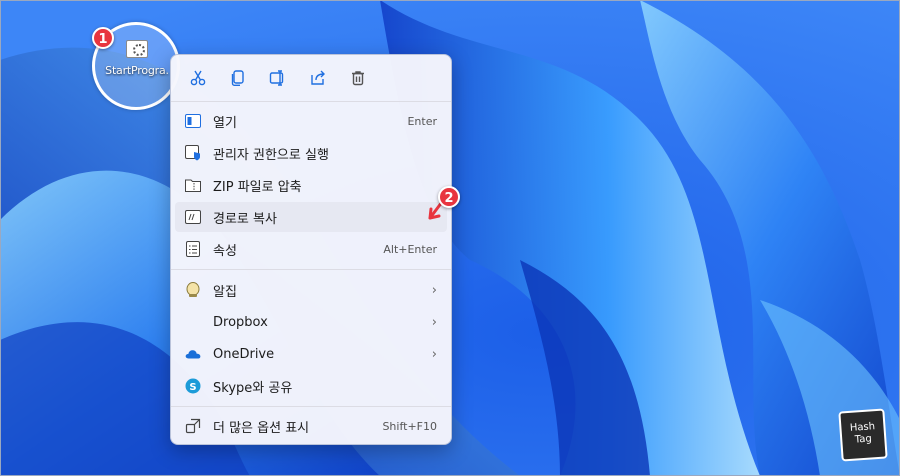 Image resolution: width=900 pixels, height=476 pixels. I want to click on menu-item-open: 열기 Enter, so click(311, 121).